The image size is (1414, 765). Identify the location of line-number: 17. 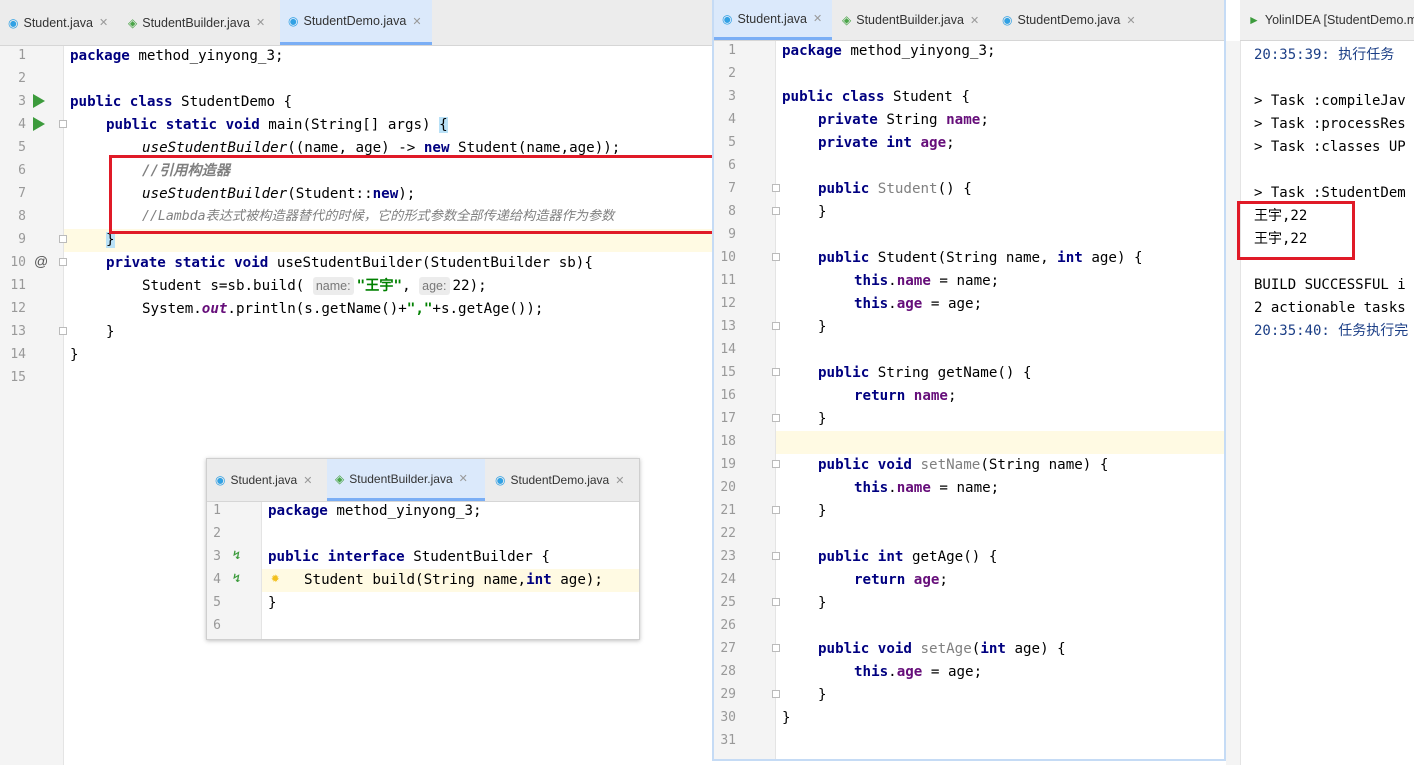
(728, 418).